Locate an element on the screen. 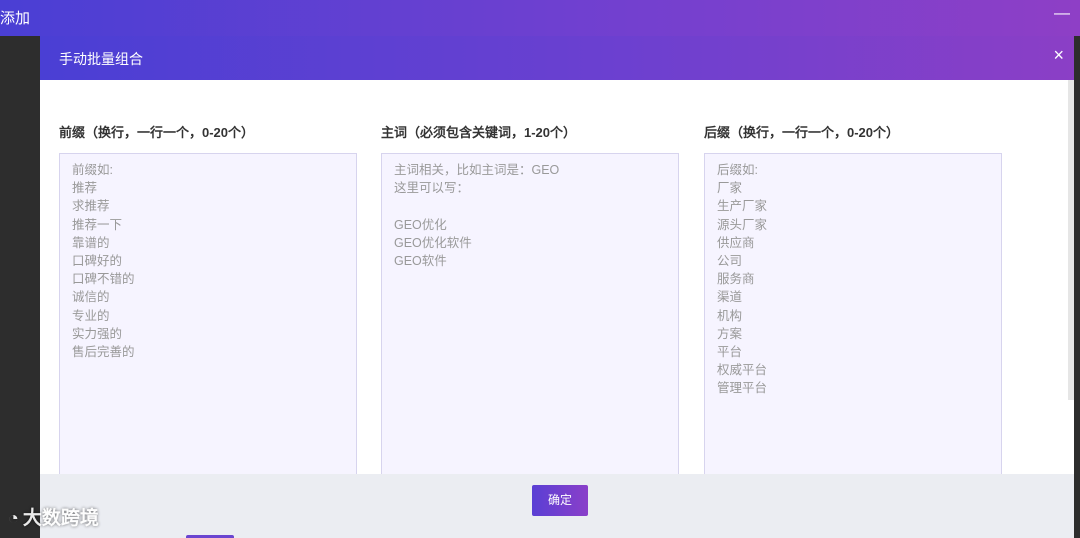 The width and height of the screenshot is (1080, 538). dialog-footer: 确定 is located at coordinates (557, 506).